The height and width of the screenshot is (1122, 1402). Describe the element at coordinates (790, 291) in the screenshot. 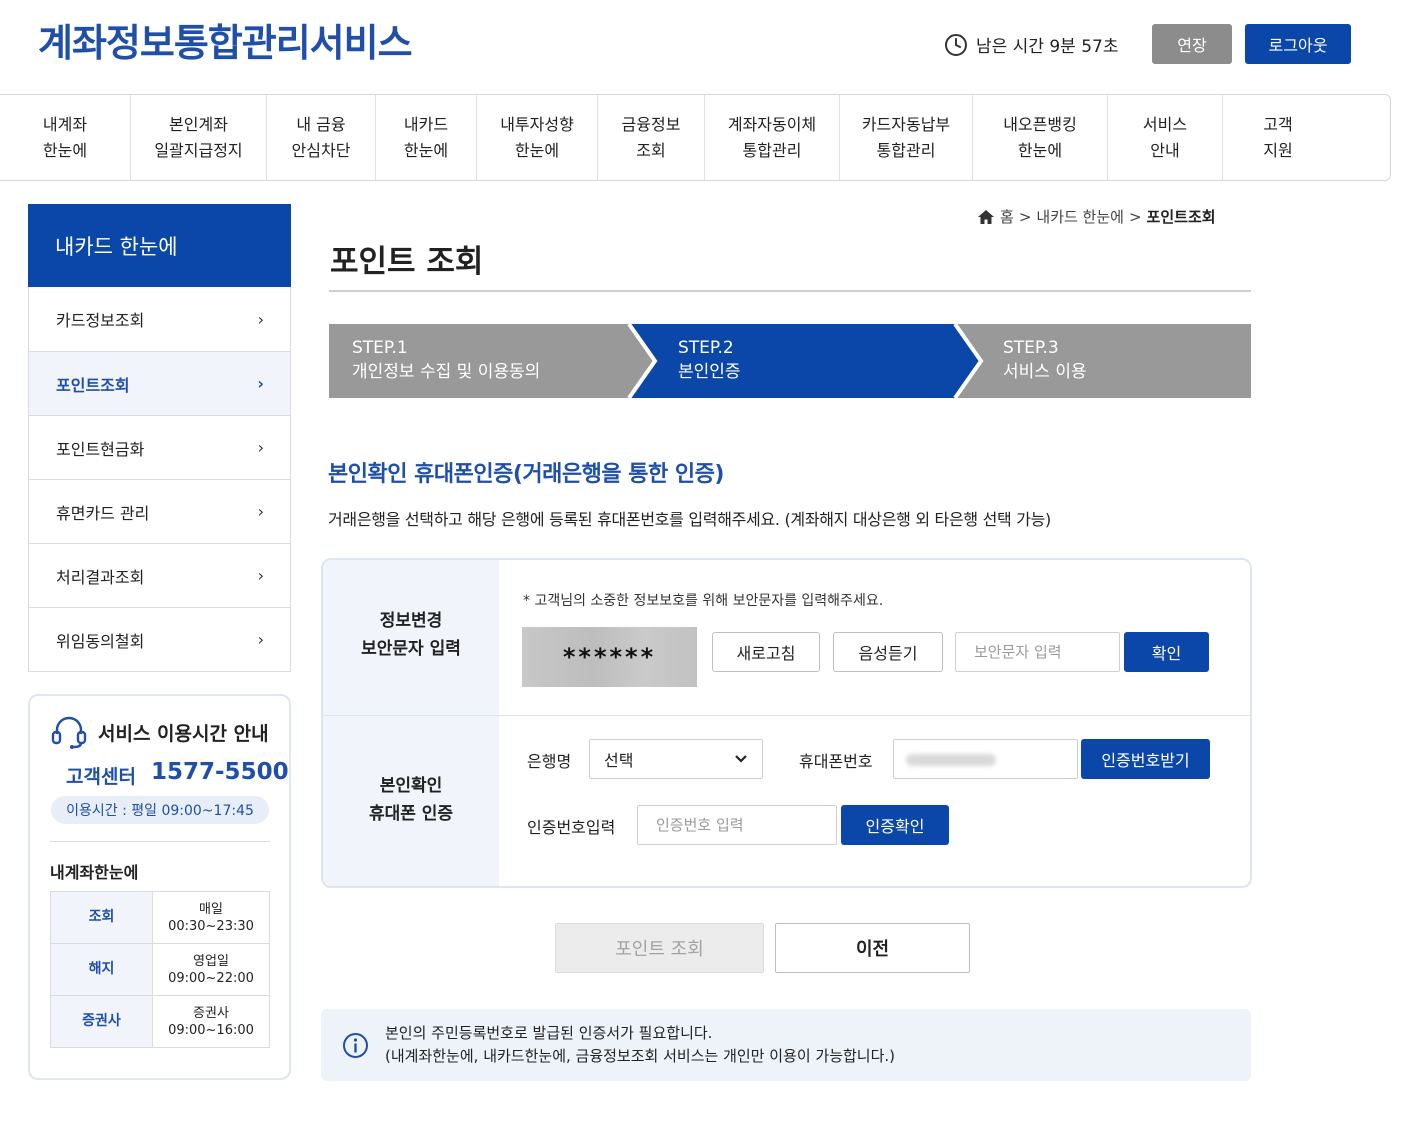

I see `title-divider` at that location.